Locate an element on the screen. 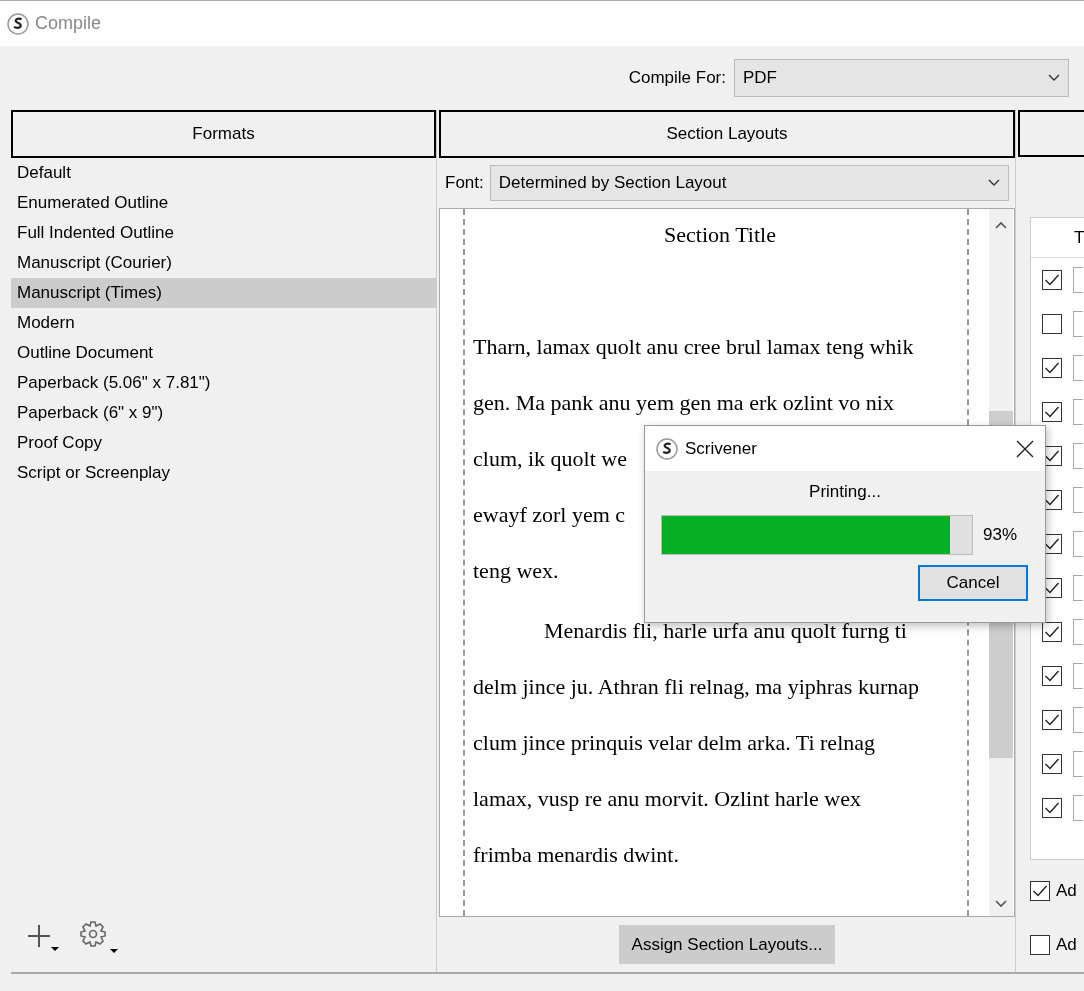 The width and height of the screenshot is (1084, 991). preview-text-line: delm jince ju. Athran fli relnag, ma yiphras kurnap is located at coordinates (696, 686).